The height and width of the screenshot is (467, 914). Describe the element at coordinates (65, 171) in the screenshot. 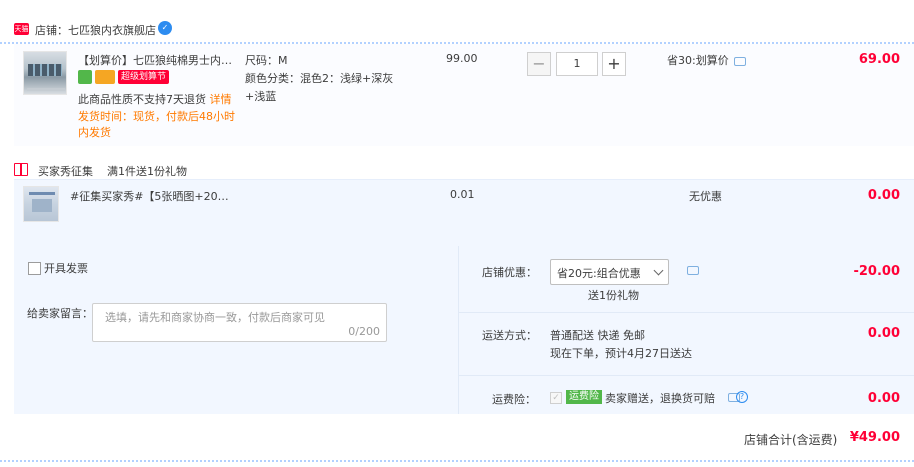

I see `gift-label: 买家秀征集` at that location.